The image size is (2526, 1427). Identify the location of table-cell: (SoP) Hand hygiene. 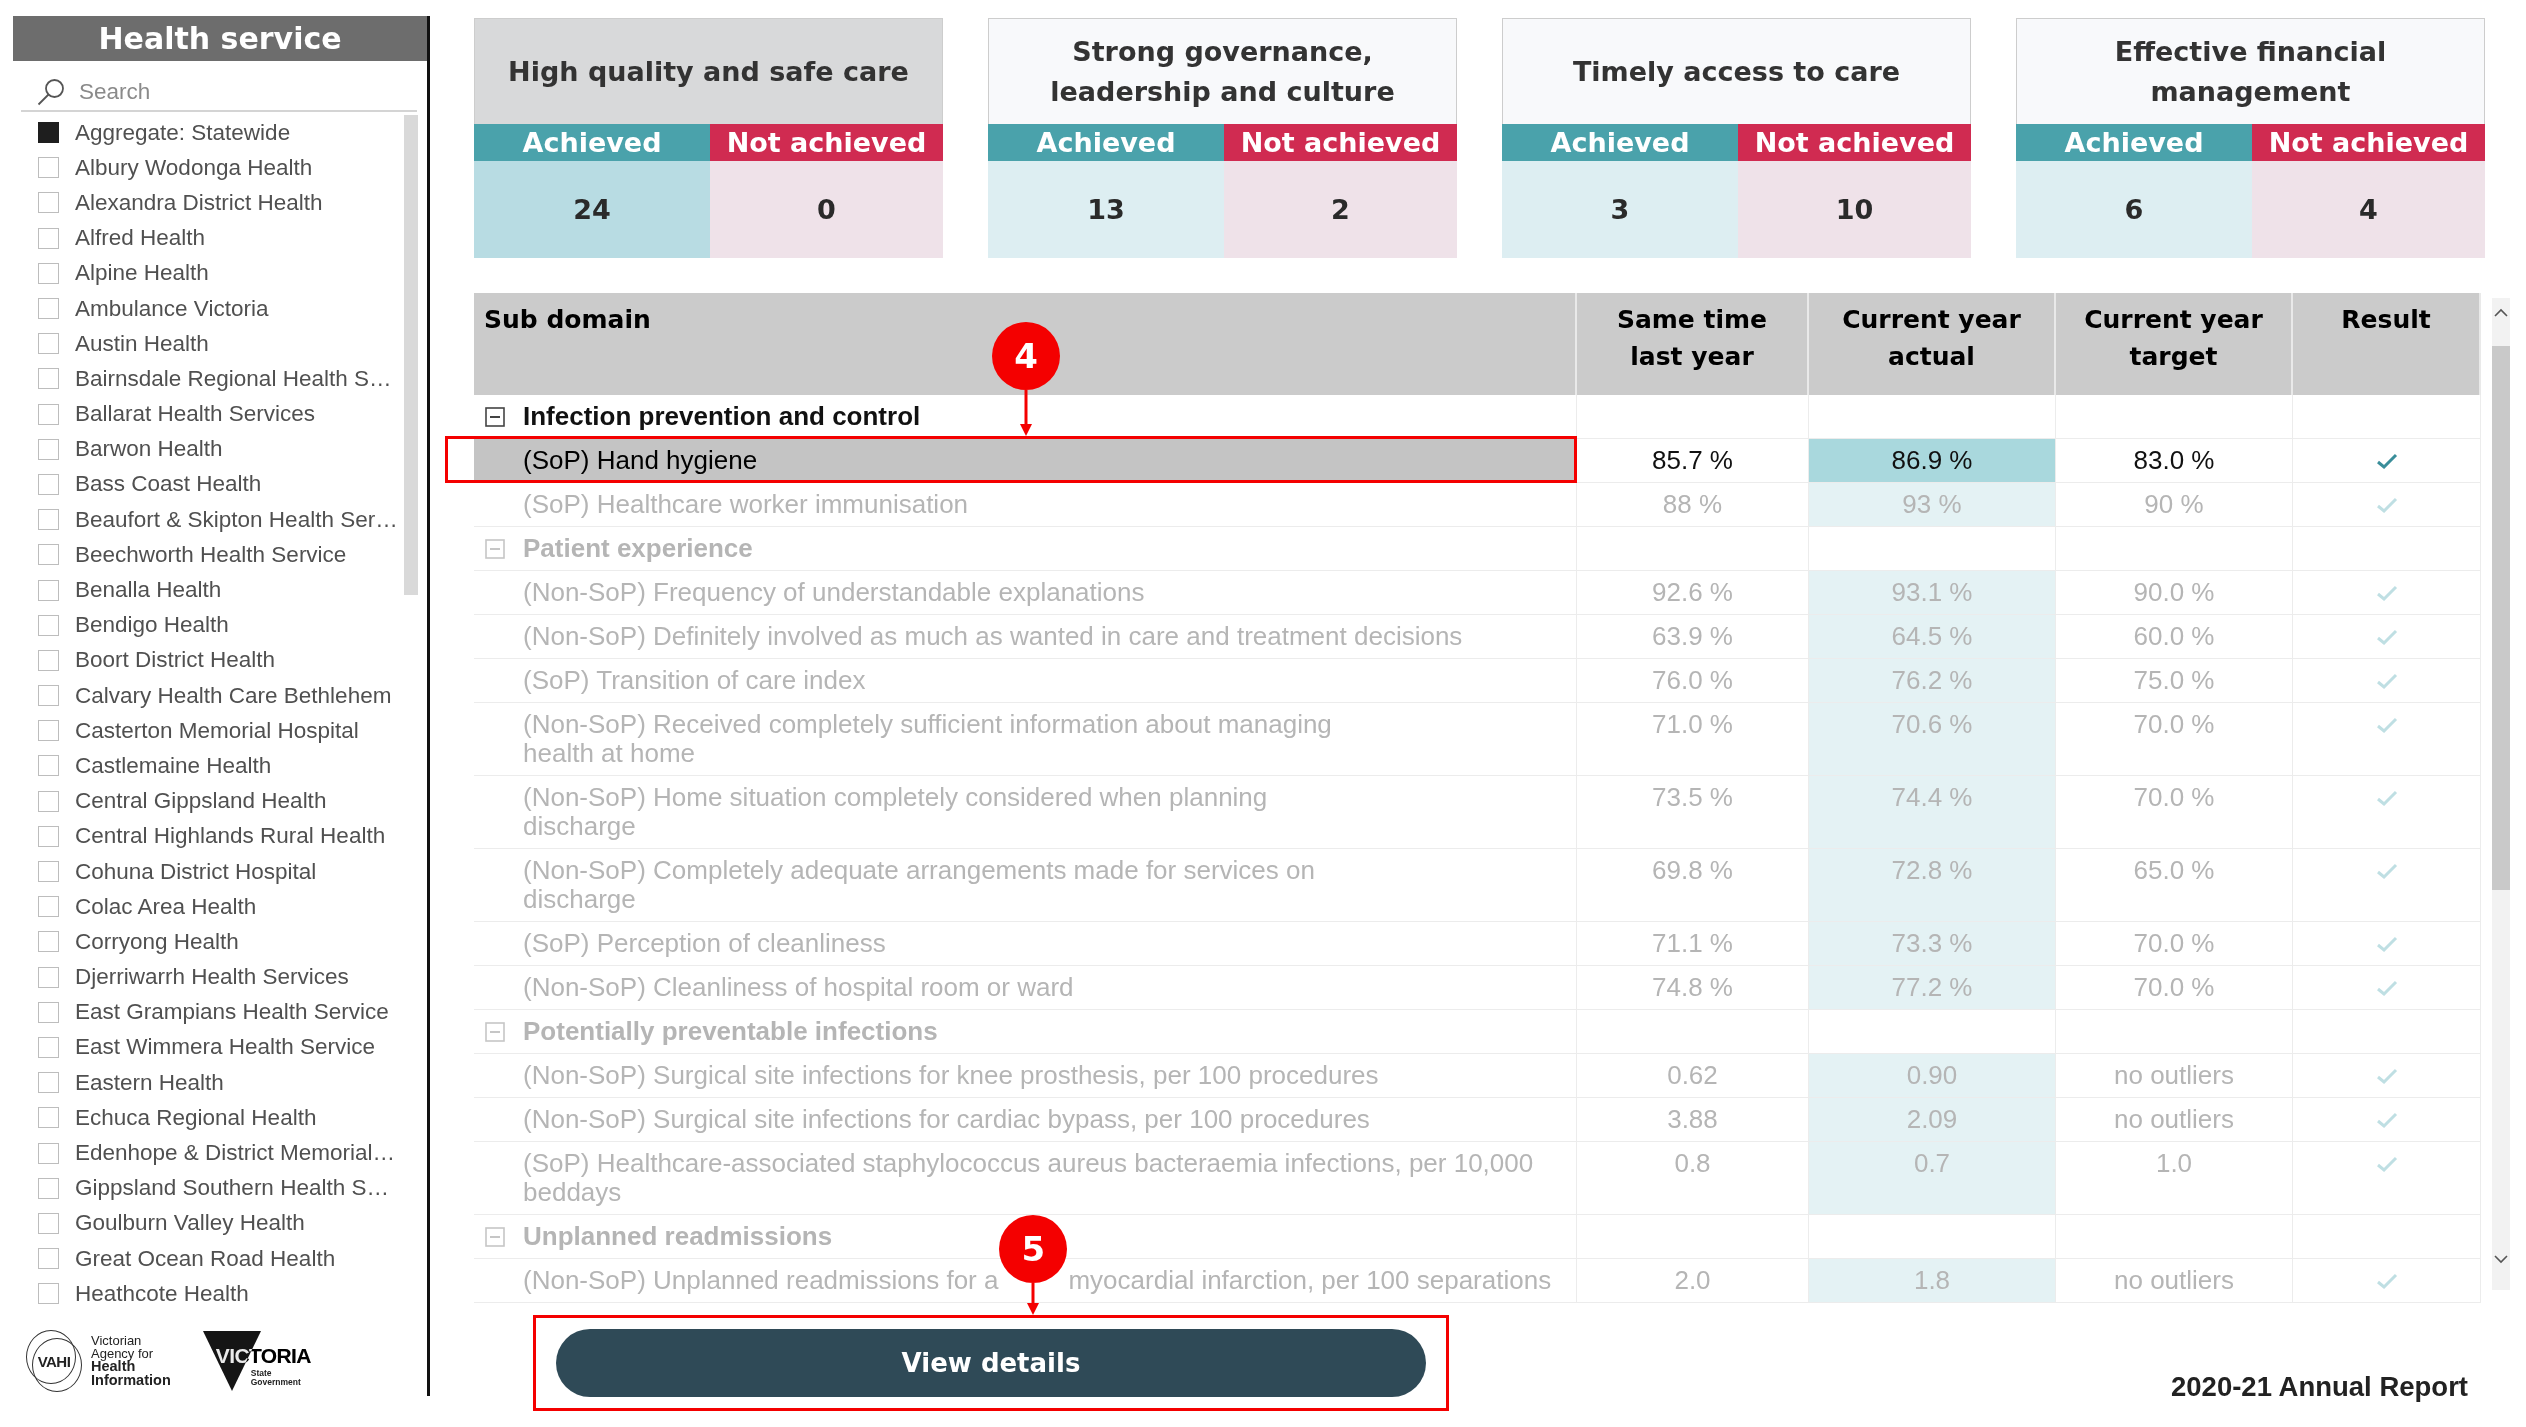
(1025, 461).